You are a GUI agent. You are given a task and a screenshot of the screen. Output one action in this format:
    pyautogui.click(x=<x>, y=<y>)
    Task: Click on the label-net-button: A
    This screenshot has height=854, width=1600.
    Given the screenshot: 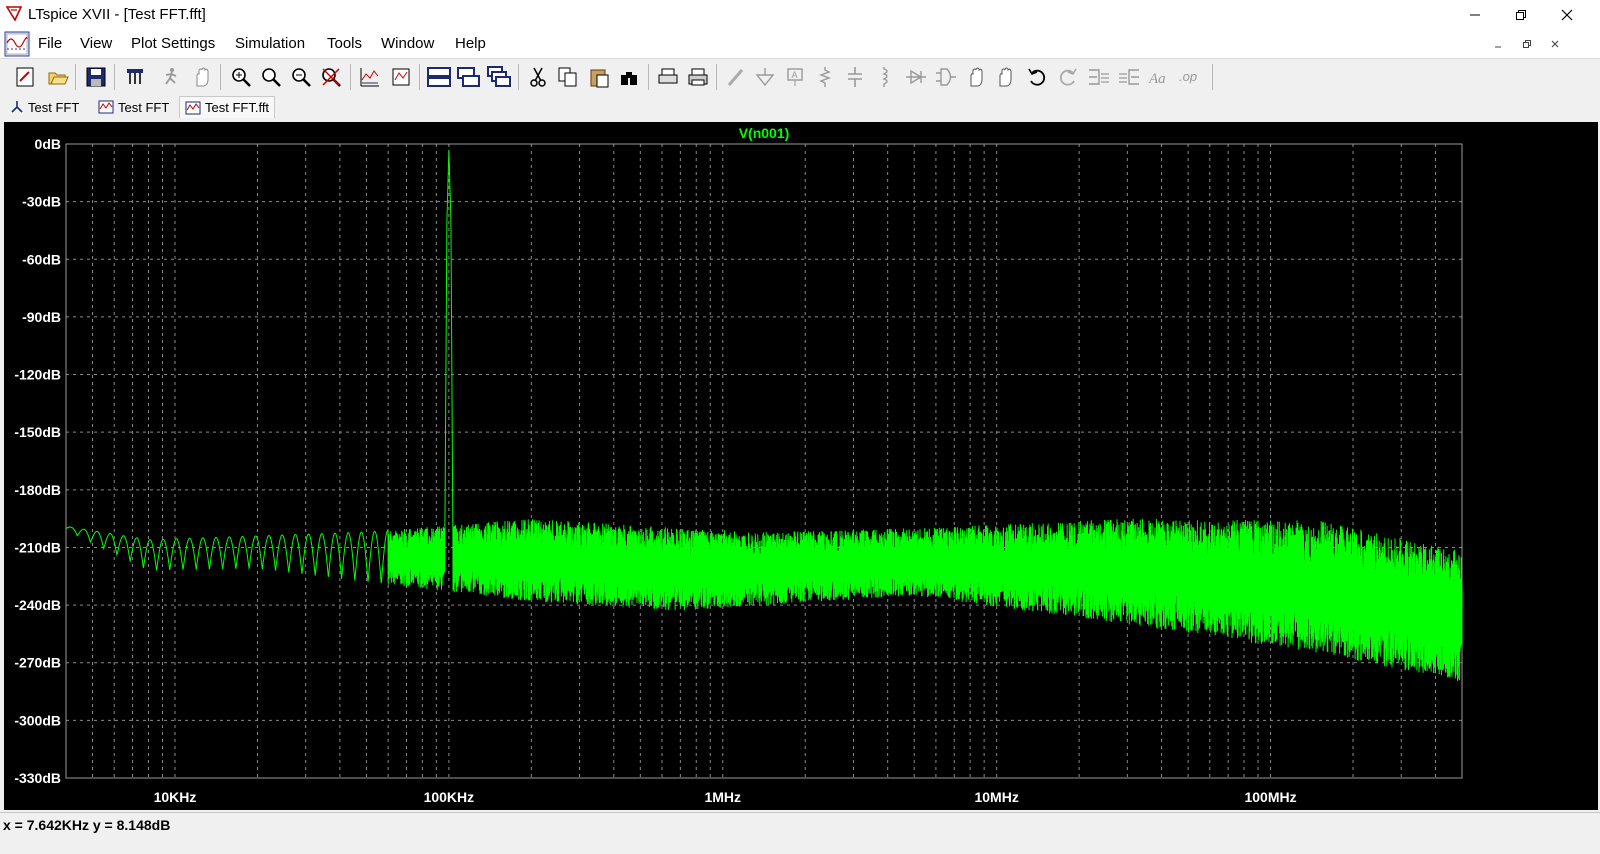 What is the action you would take?
    pyautogui.click(x=795, y=77)
    